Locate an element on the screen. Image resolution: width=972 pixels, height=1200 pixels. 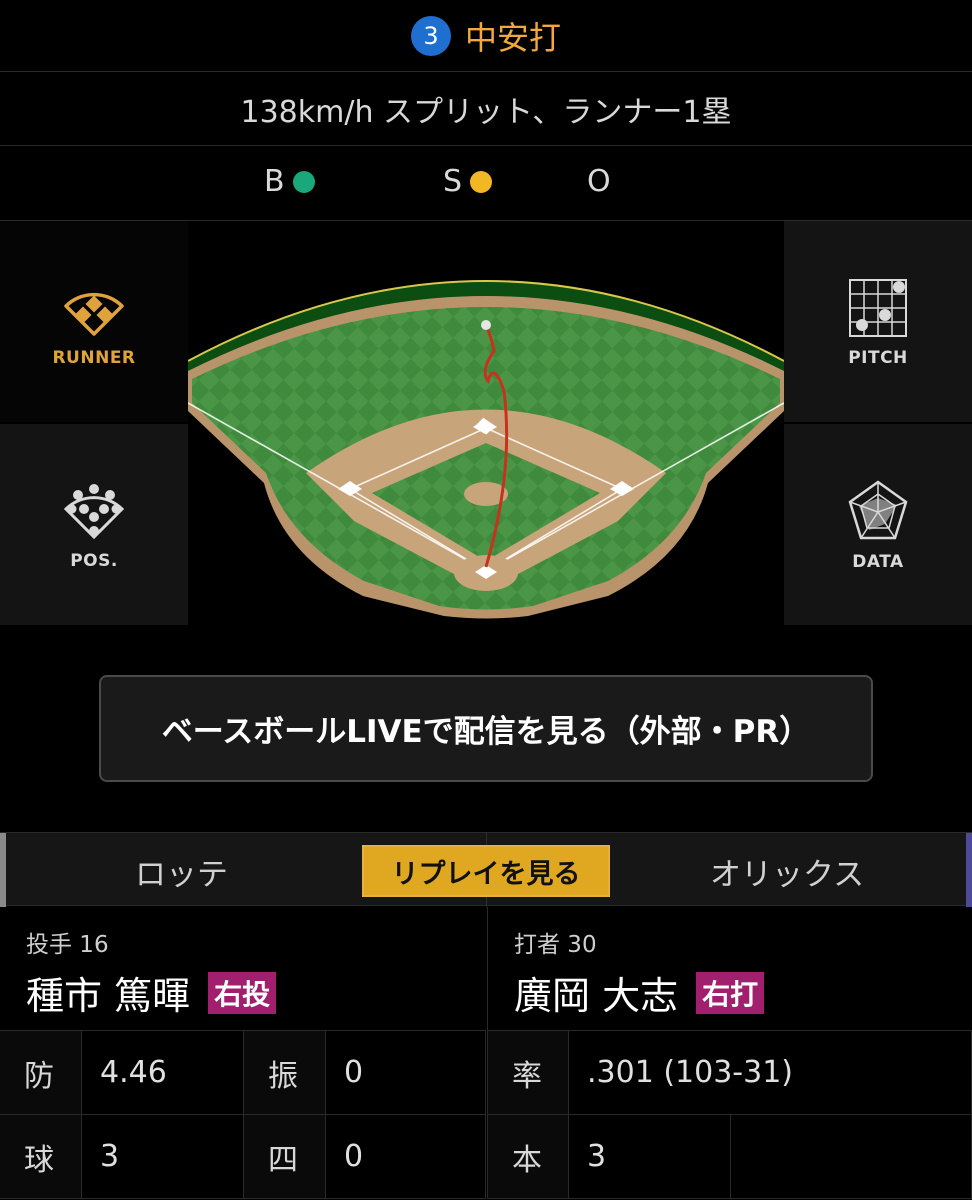
inning-badge: 3 is located at coordinates (430, 35).